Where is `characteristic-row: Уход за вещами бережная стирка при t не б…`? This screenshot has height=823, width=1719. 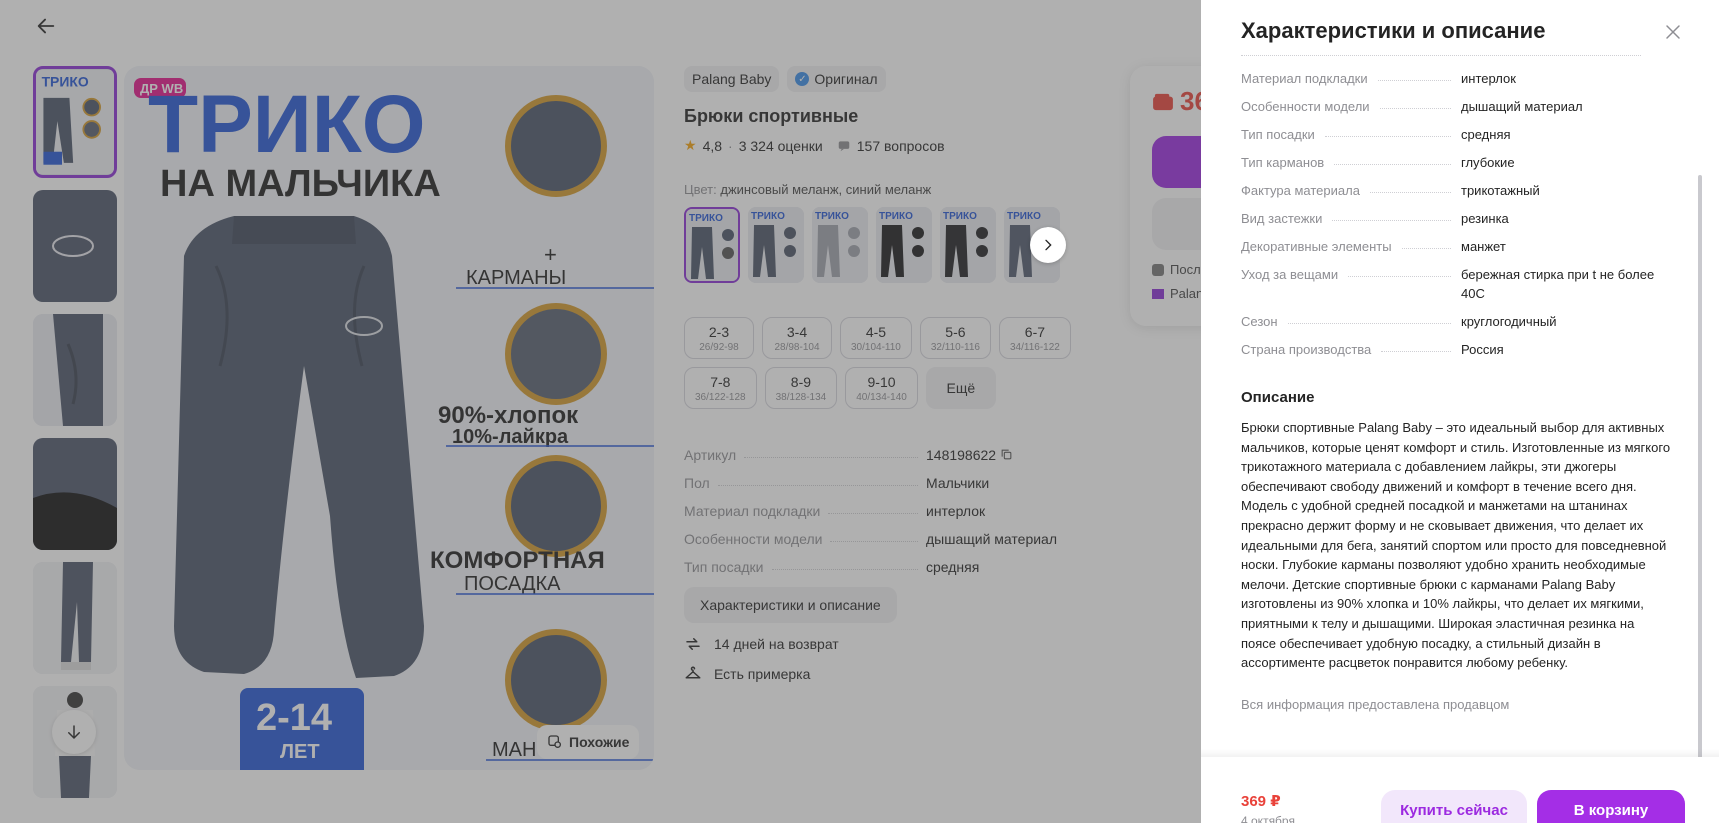 characteristic-row: Уход за вещами бережная стирка при t не б… is located at coordinates (1456, 285).